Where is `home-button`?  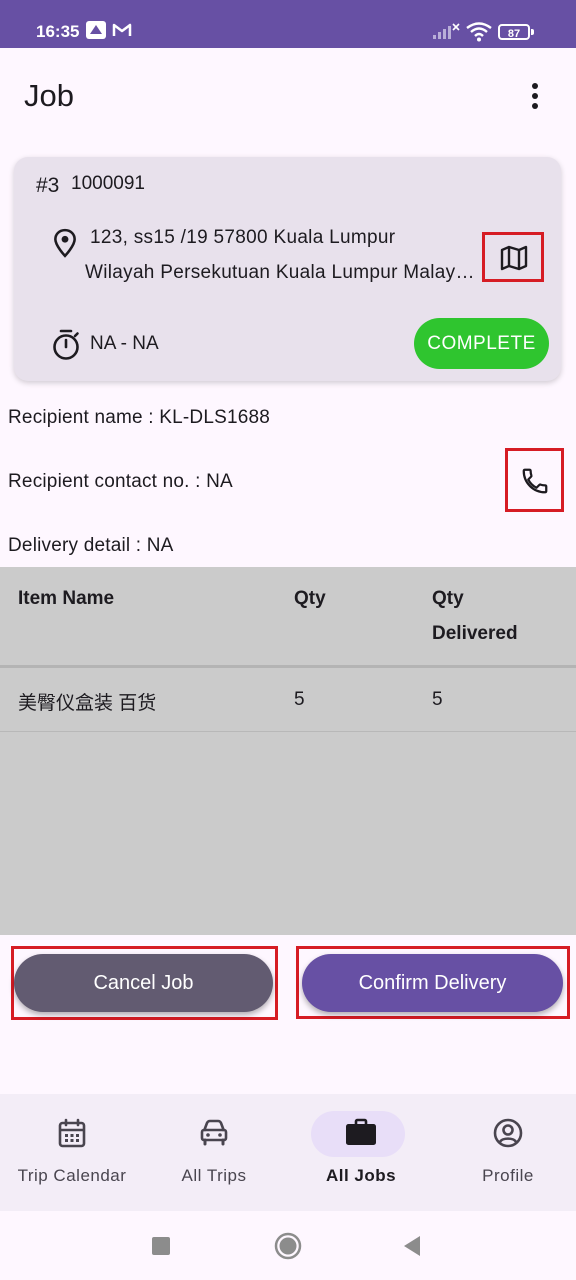
home-button is located at coordinates (288, 1246).